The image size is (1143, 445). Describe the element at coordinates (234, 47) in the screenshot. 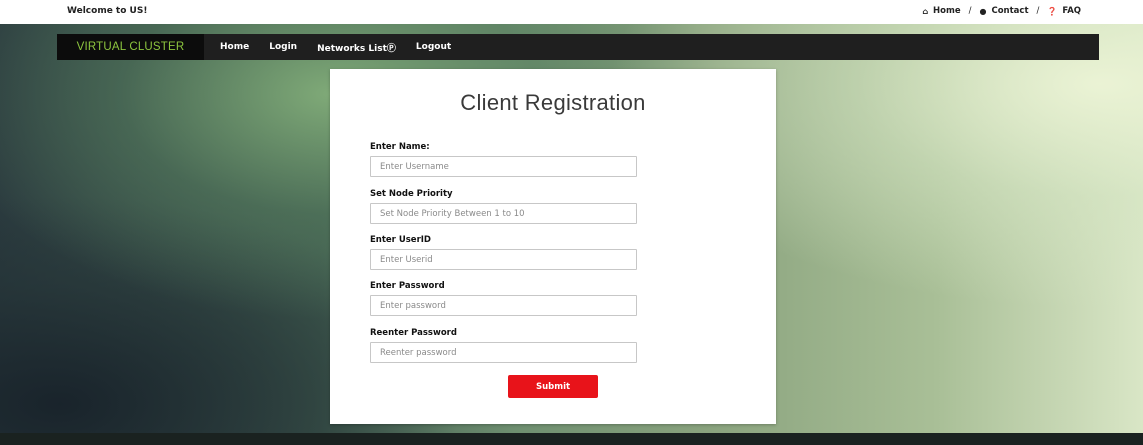

I see `nav-home: Home` at that location.